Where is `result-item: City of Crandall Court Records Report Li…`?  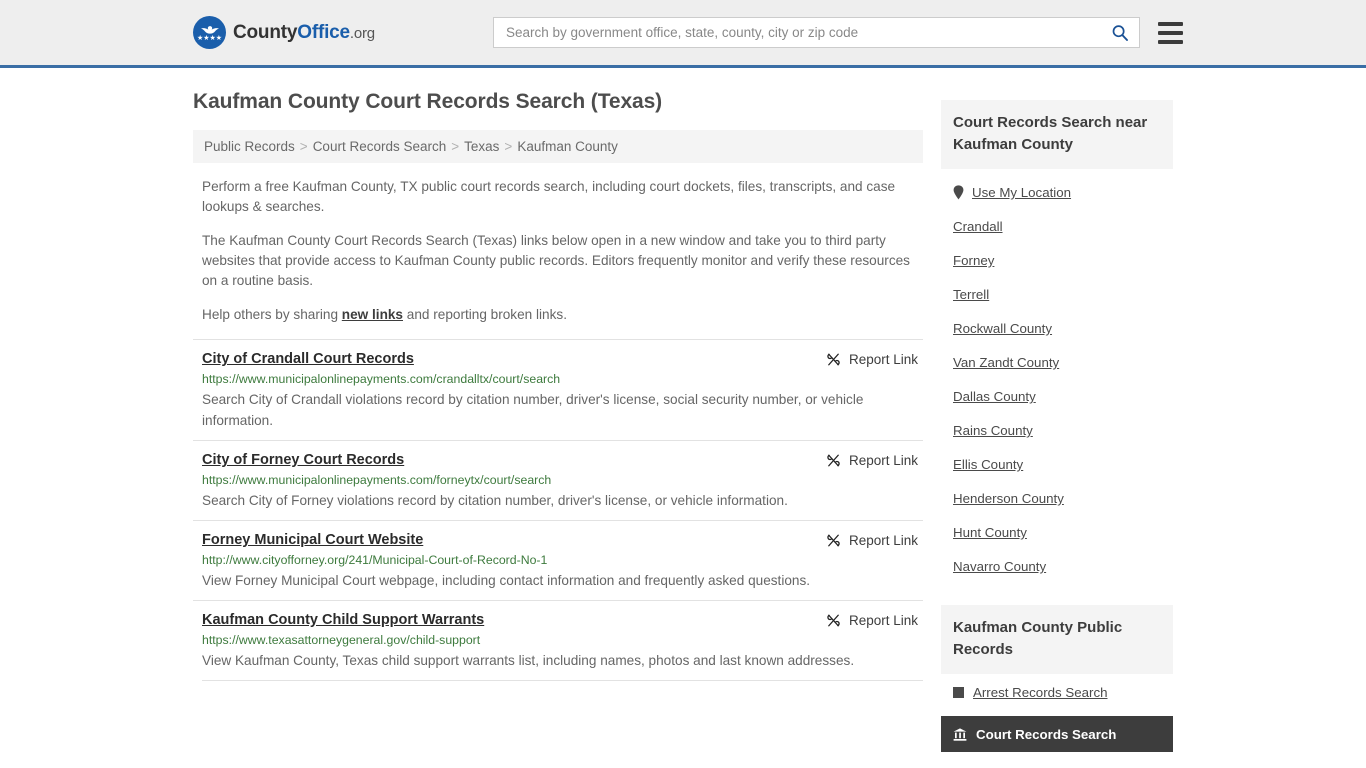
result-item: City of Crandall Court Records Report Li… is located at coordinates (558, 389).